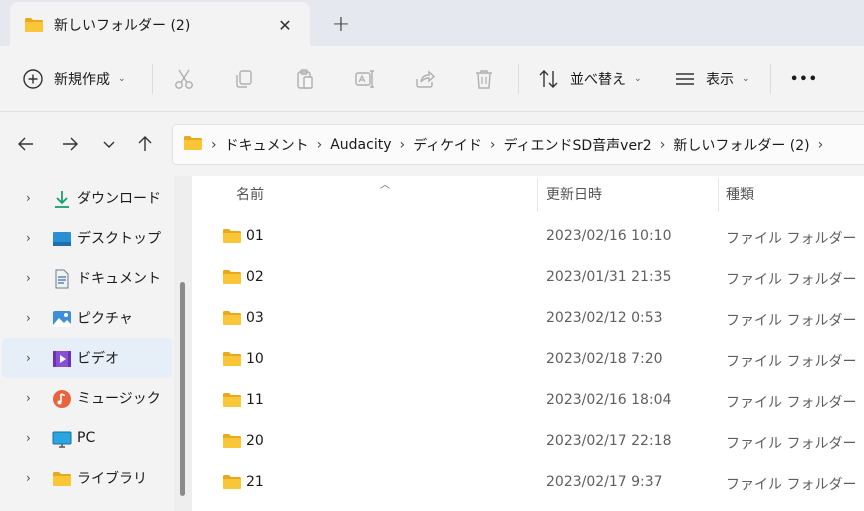 The height and width of the screenshot is (511, 864). I want to click on file-name: 01, so click(255, 236).